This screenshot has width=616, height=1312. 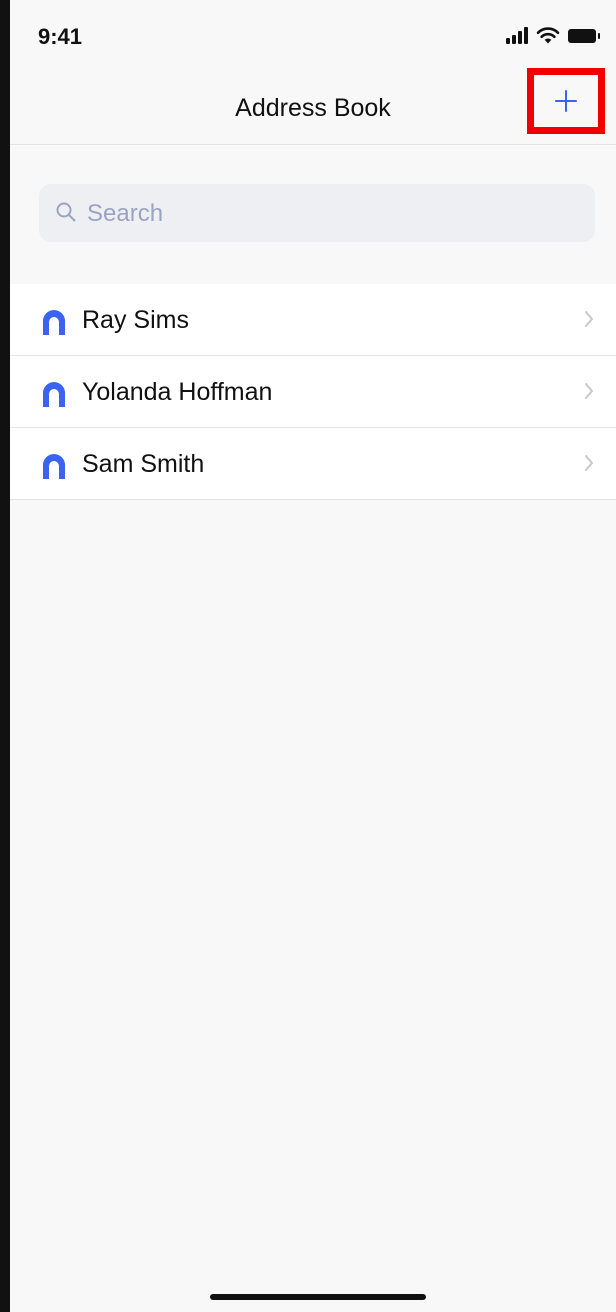 I want to click on page-title: Address Book, so click(x=313, y=108).